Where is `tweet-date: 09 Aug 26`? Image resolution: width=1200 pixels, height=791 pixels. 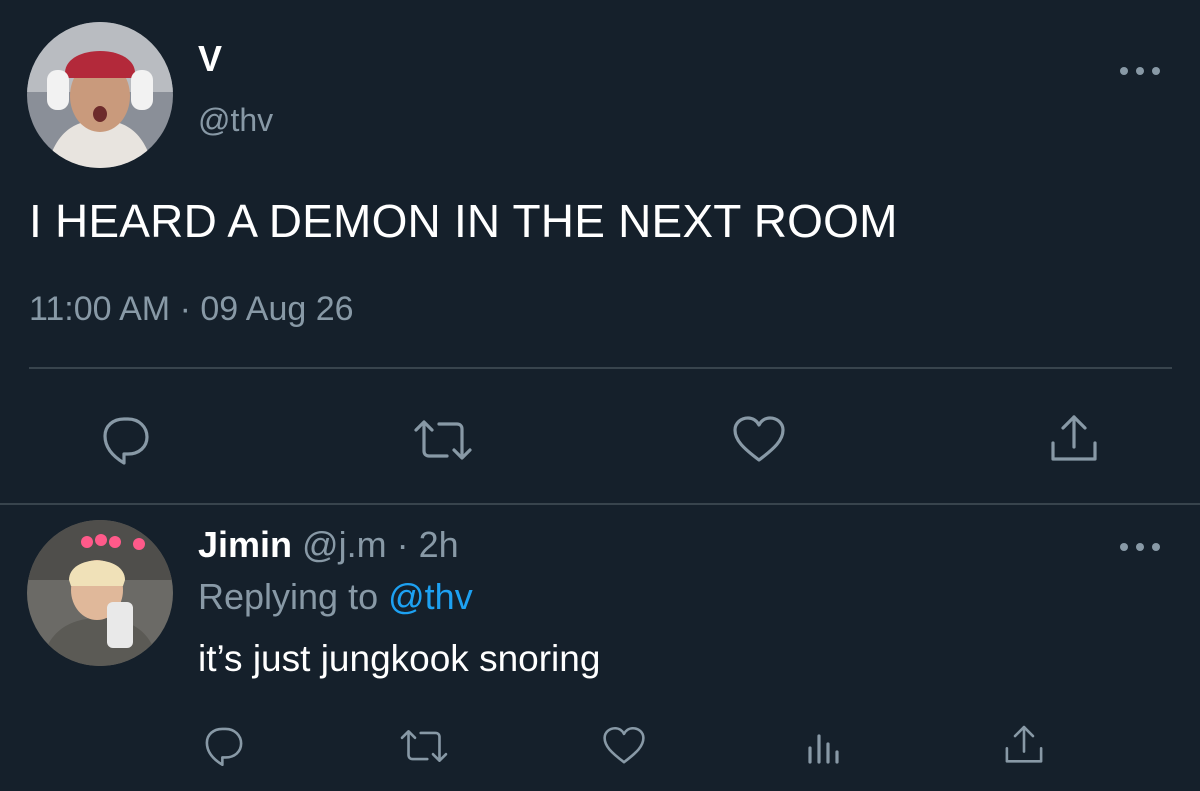 tweet-date: 09 Aug 26 is located at coordinates (276, 309).